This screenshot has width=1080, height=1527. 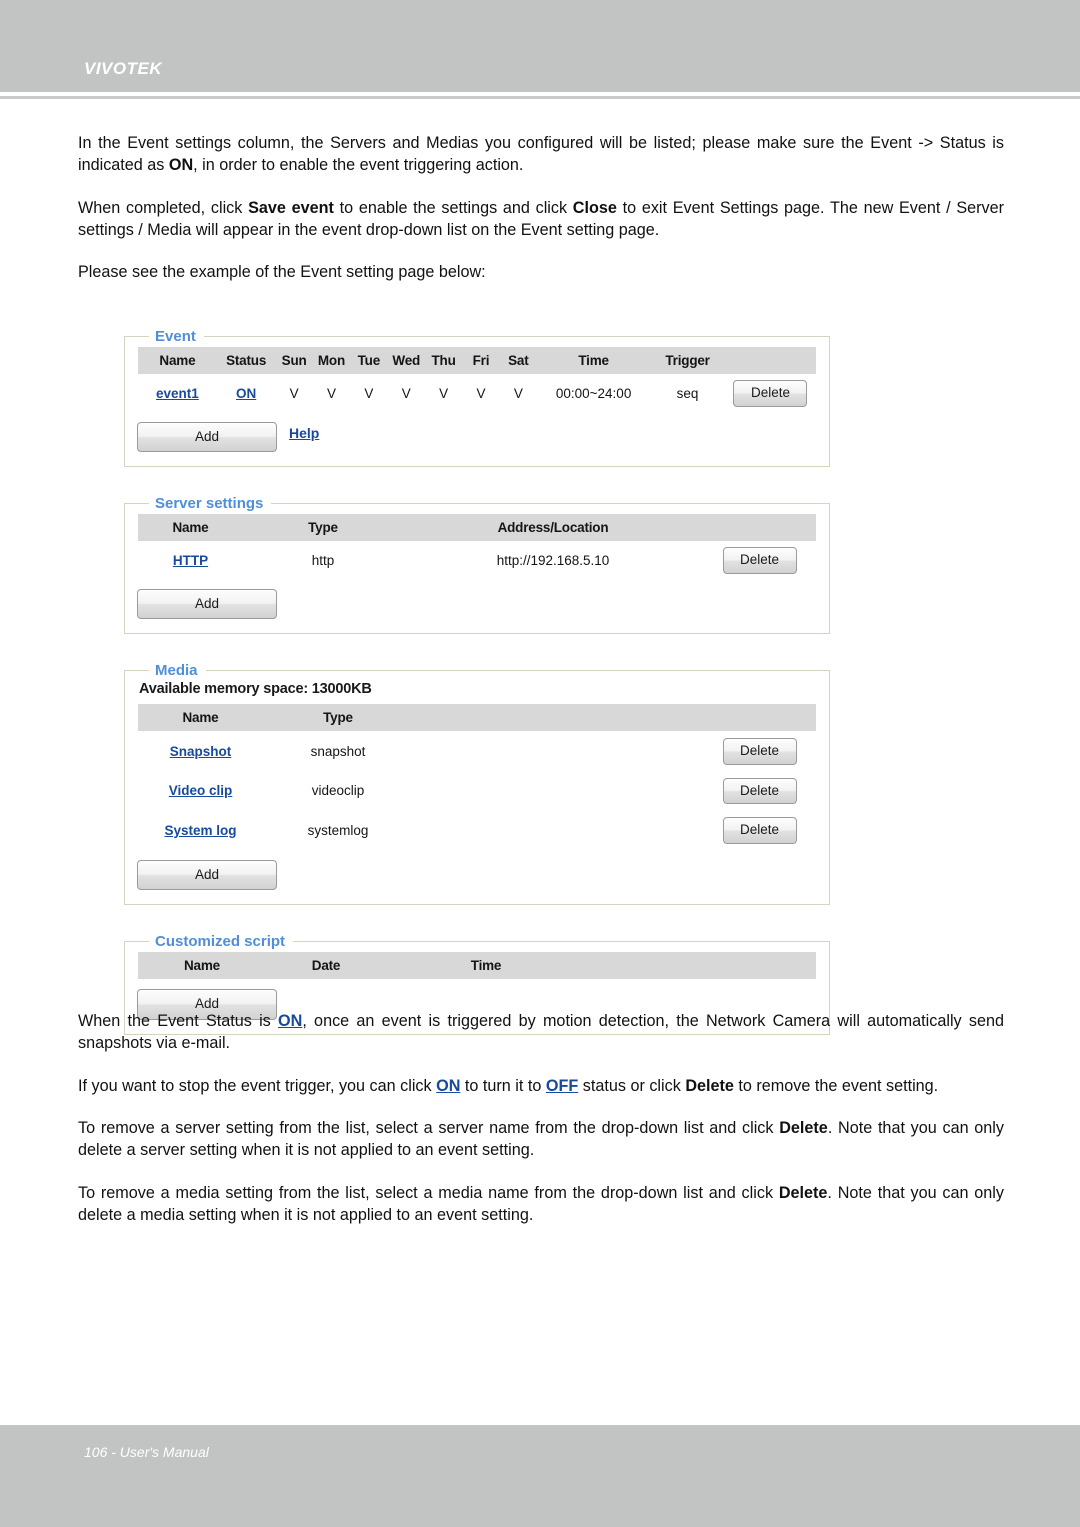 I want to click on column-header-time: Time, so click(x=593, y=360).